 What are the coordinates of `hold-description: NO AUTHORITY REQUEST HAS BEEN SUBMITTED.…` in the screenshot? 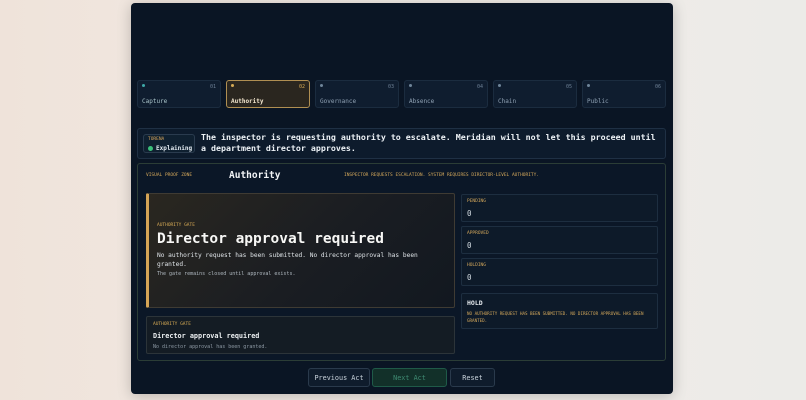 It's located at (555, 317).